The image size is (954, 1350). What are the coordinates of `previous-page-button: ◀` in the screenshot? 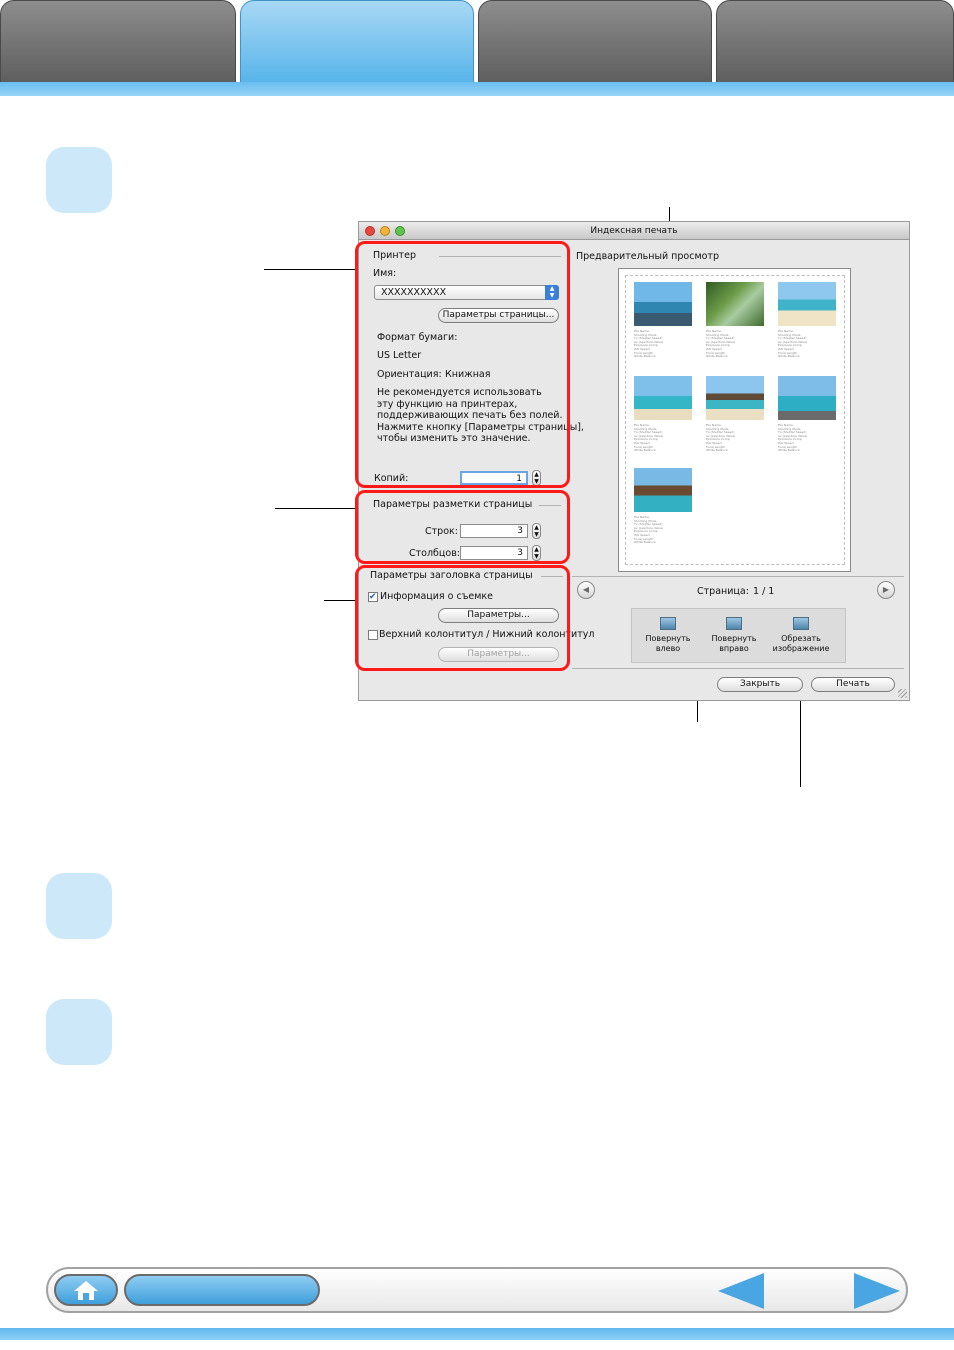 It's located at (586, 590).